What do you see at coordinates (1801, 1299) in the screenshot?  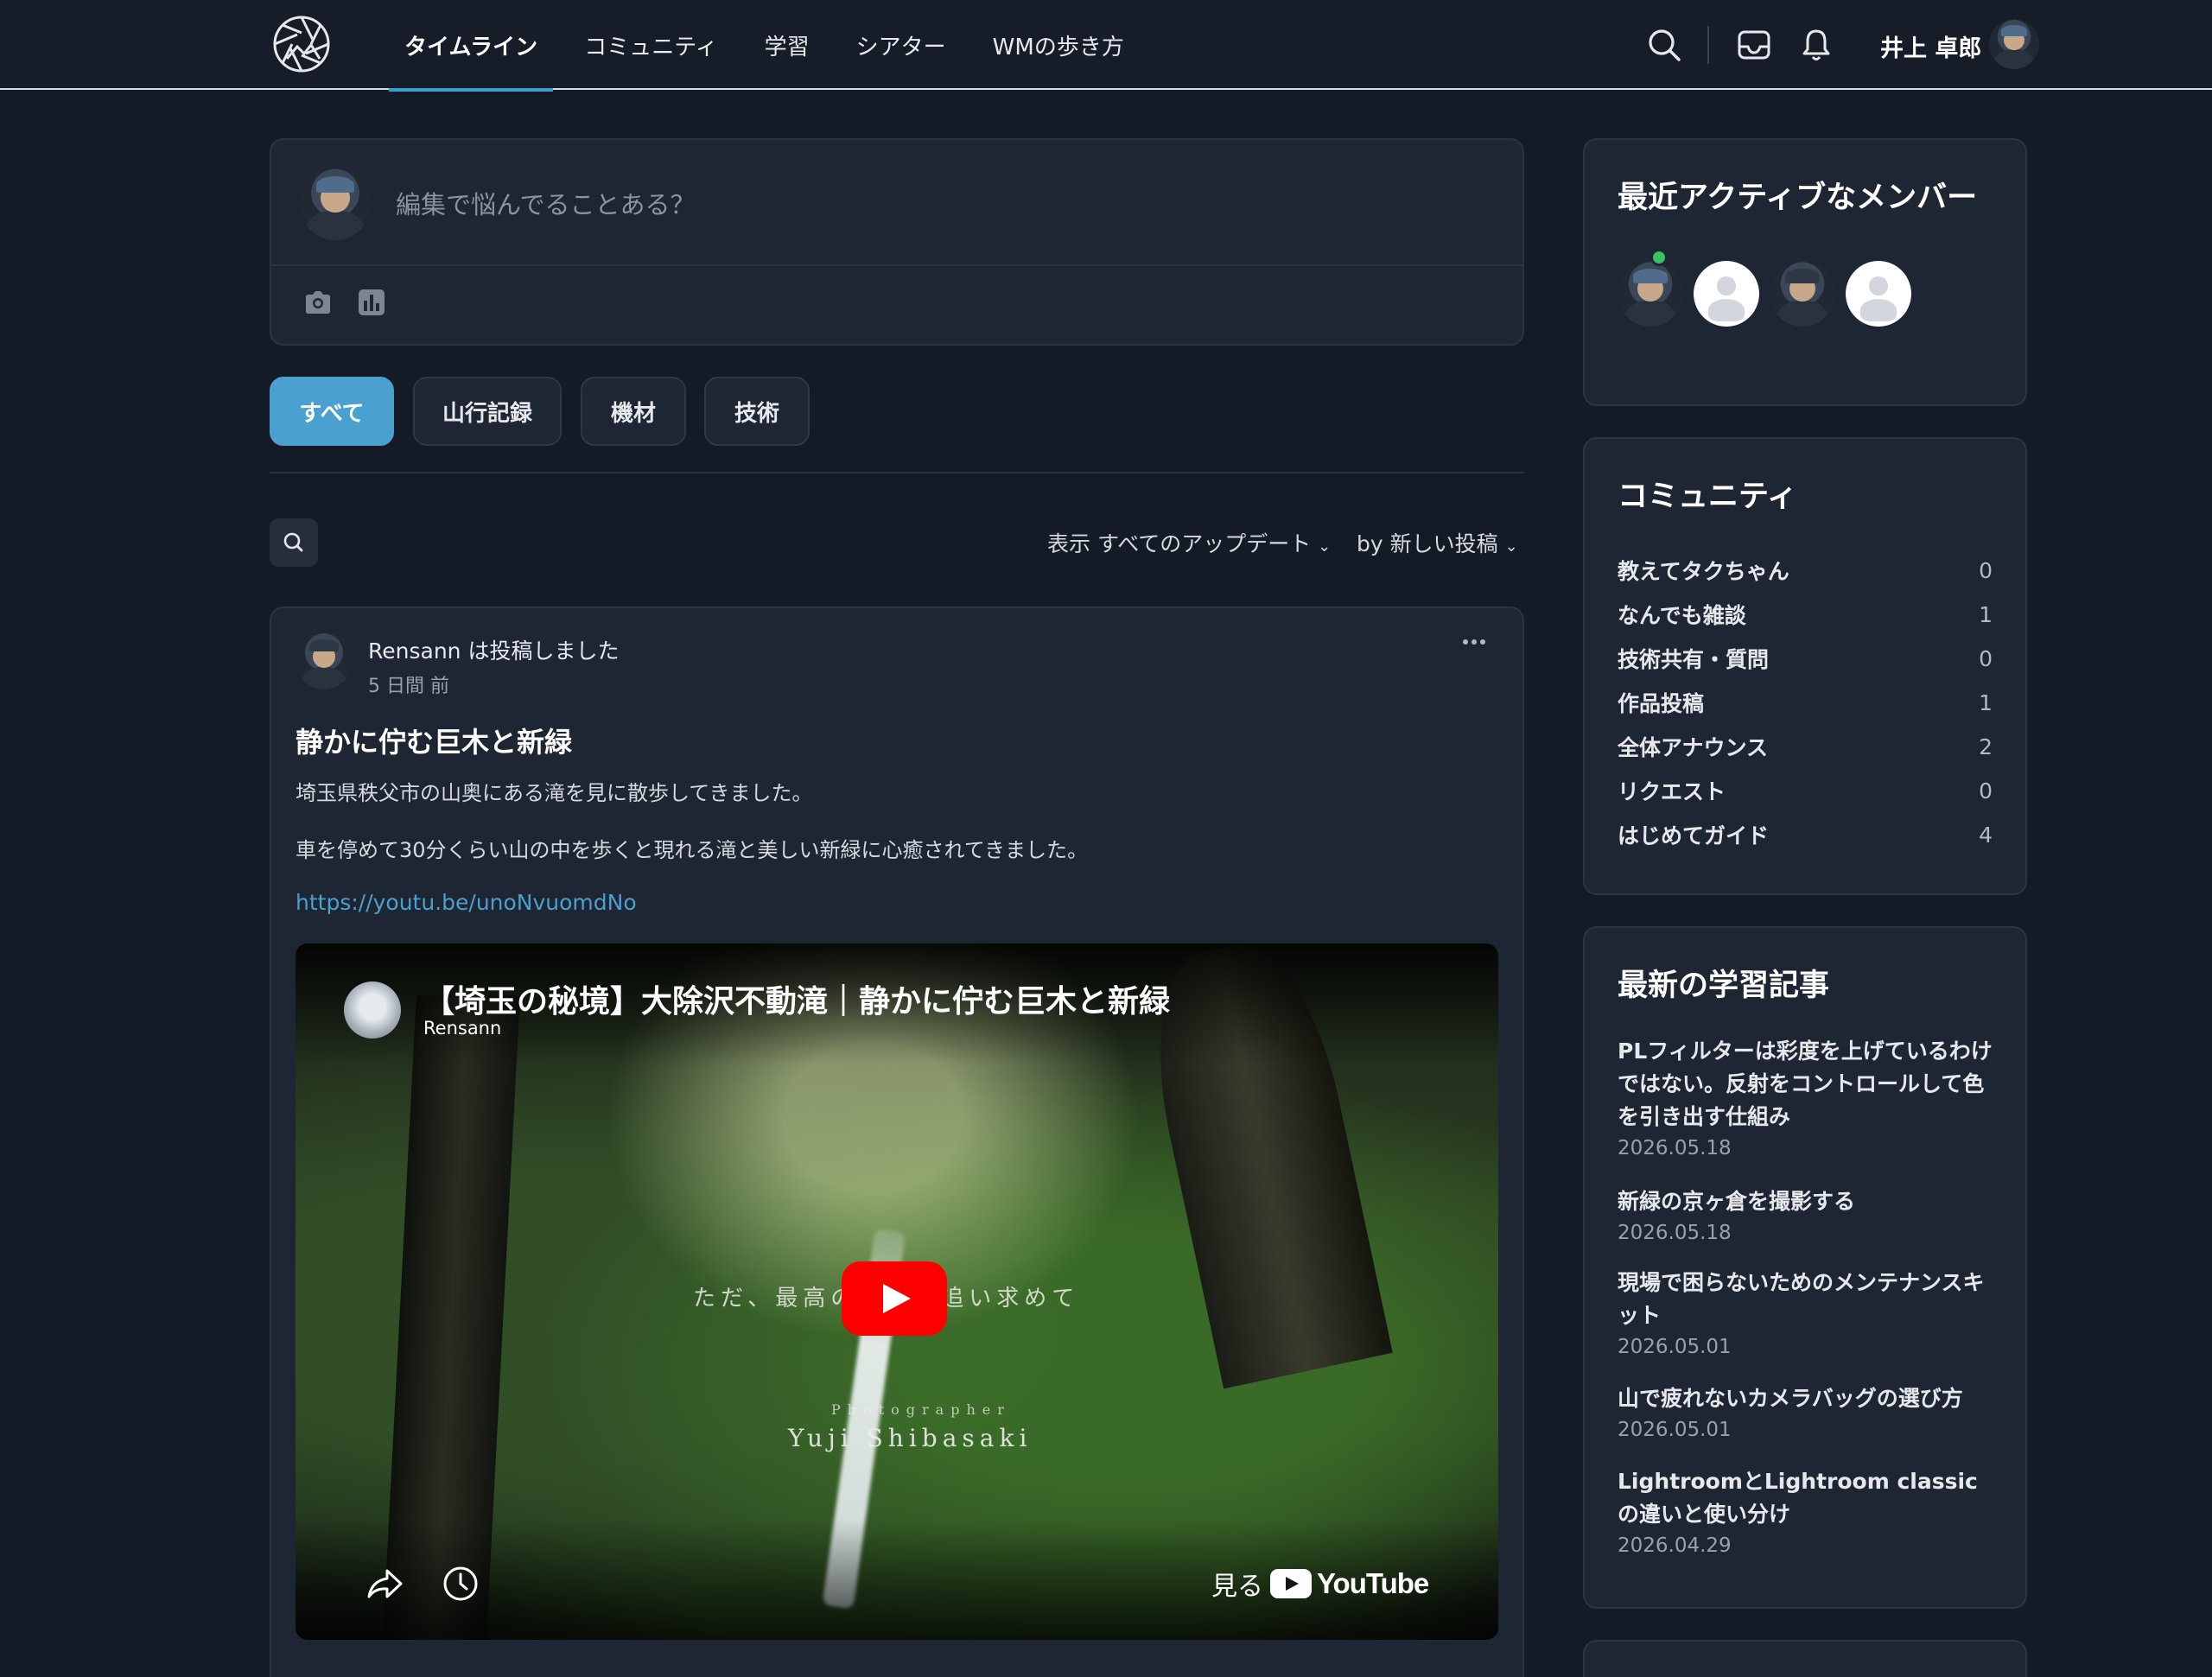 I see `article-title: 現場で困らないためのメンテナンスキット` at bounding box center [1801, 1299].